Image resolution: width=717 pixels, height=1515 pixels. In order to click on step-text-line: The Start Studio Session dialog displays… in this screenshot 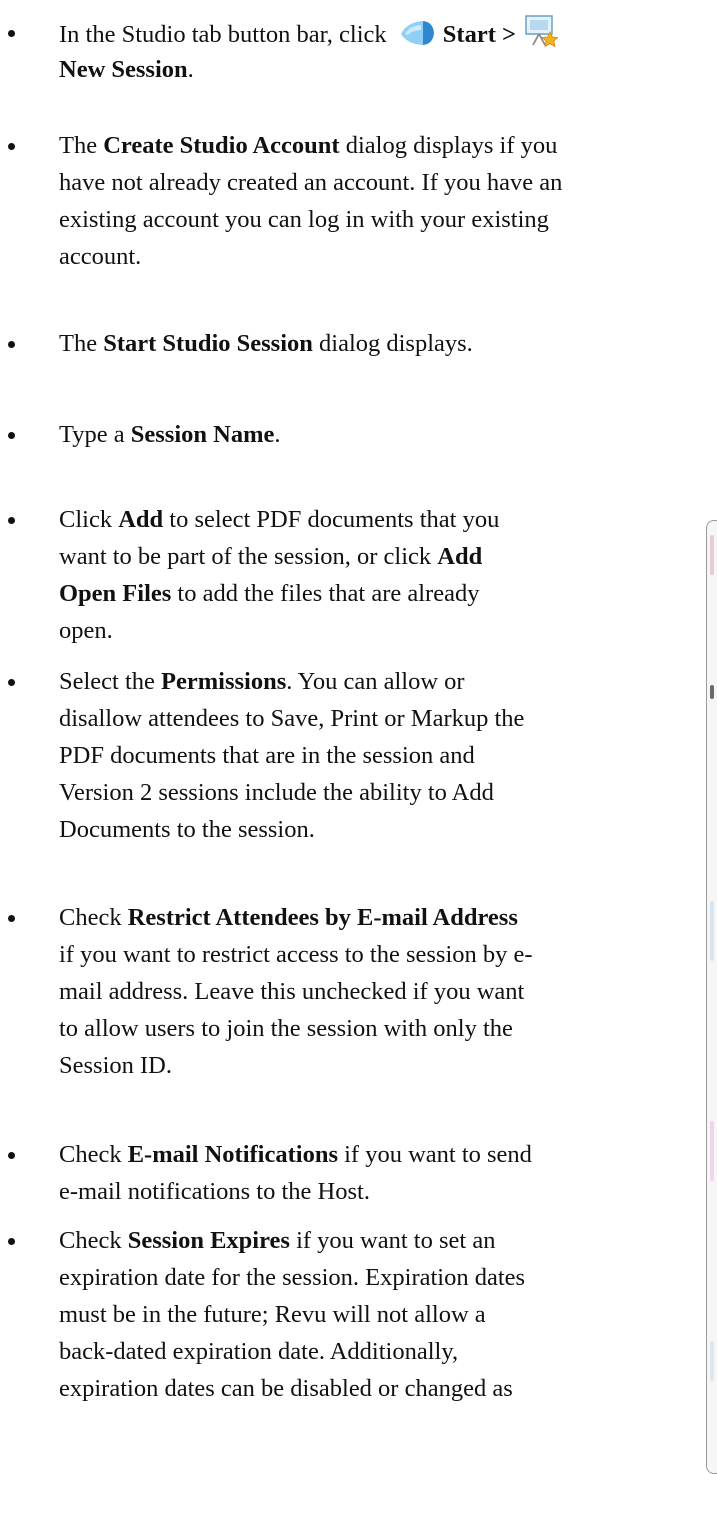, I will do `click(266, 343)`.